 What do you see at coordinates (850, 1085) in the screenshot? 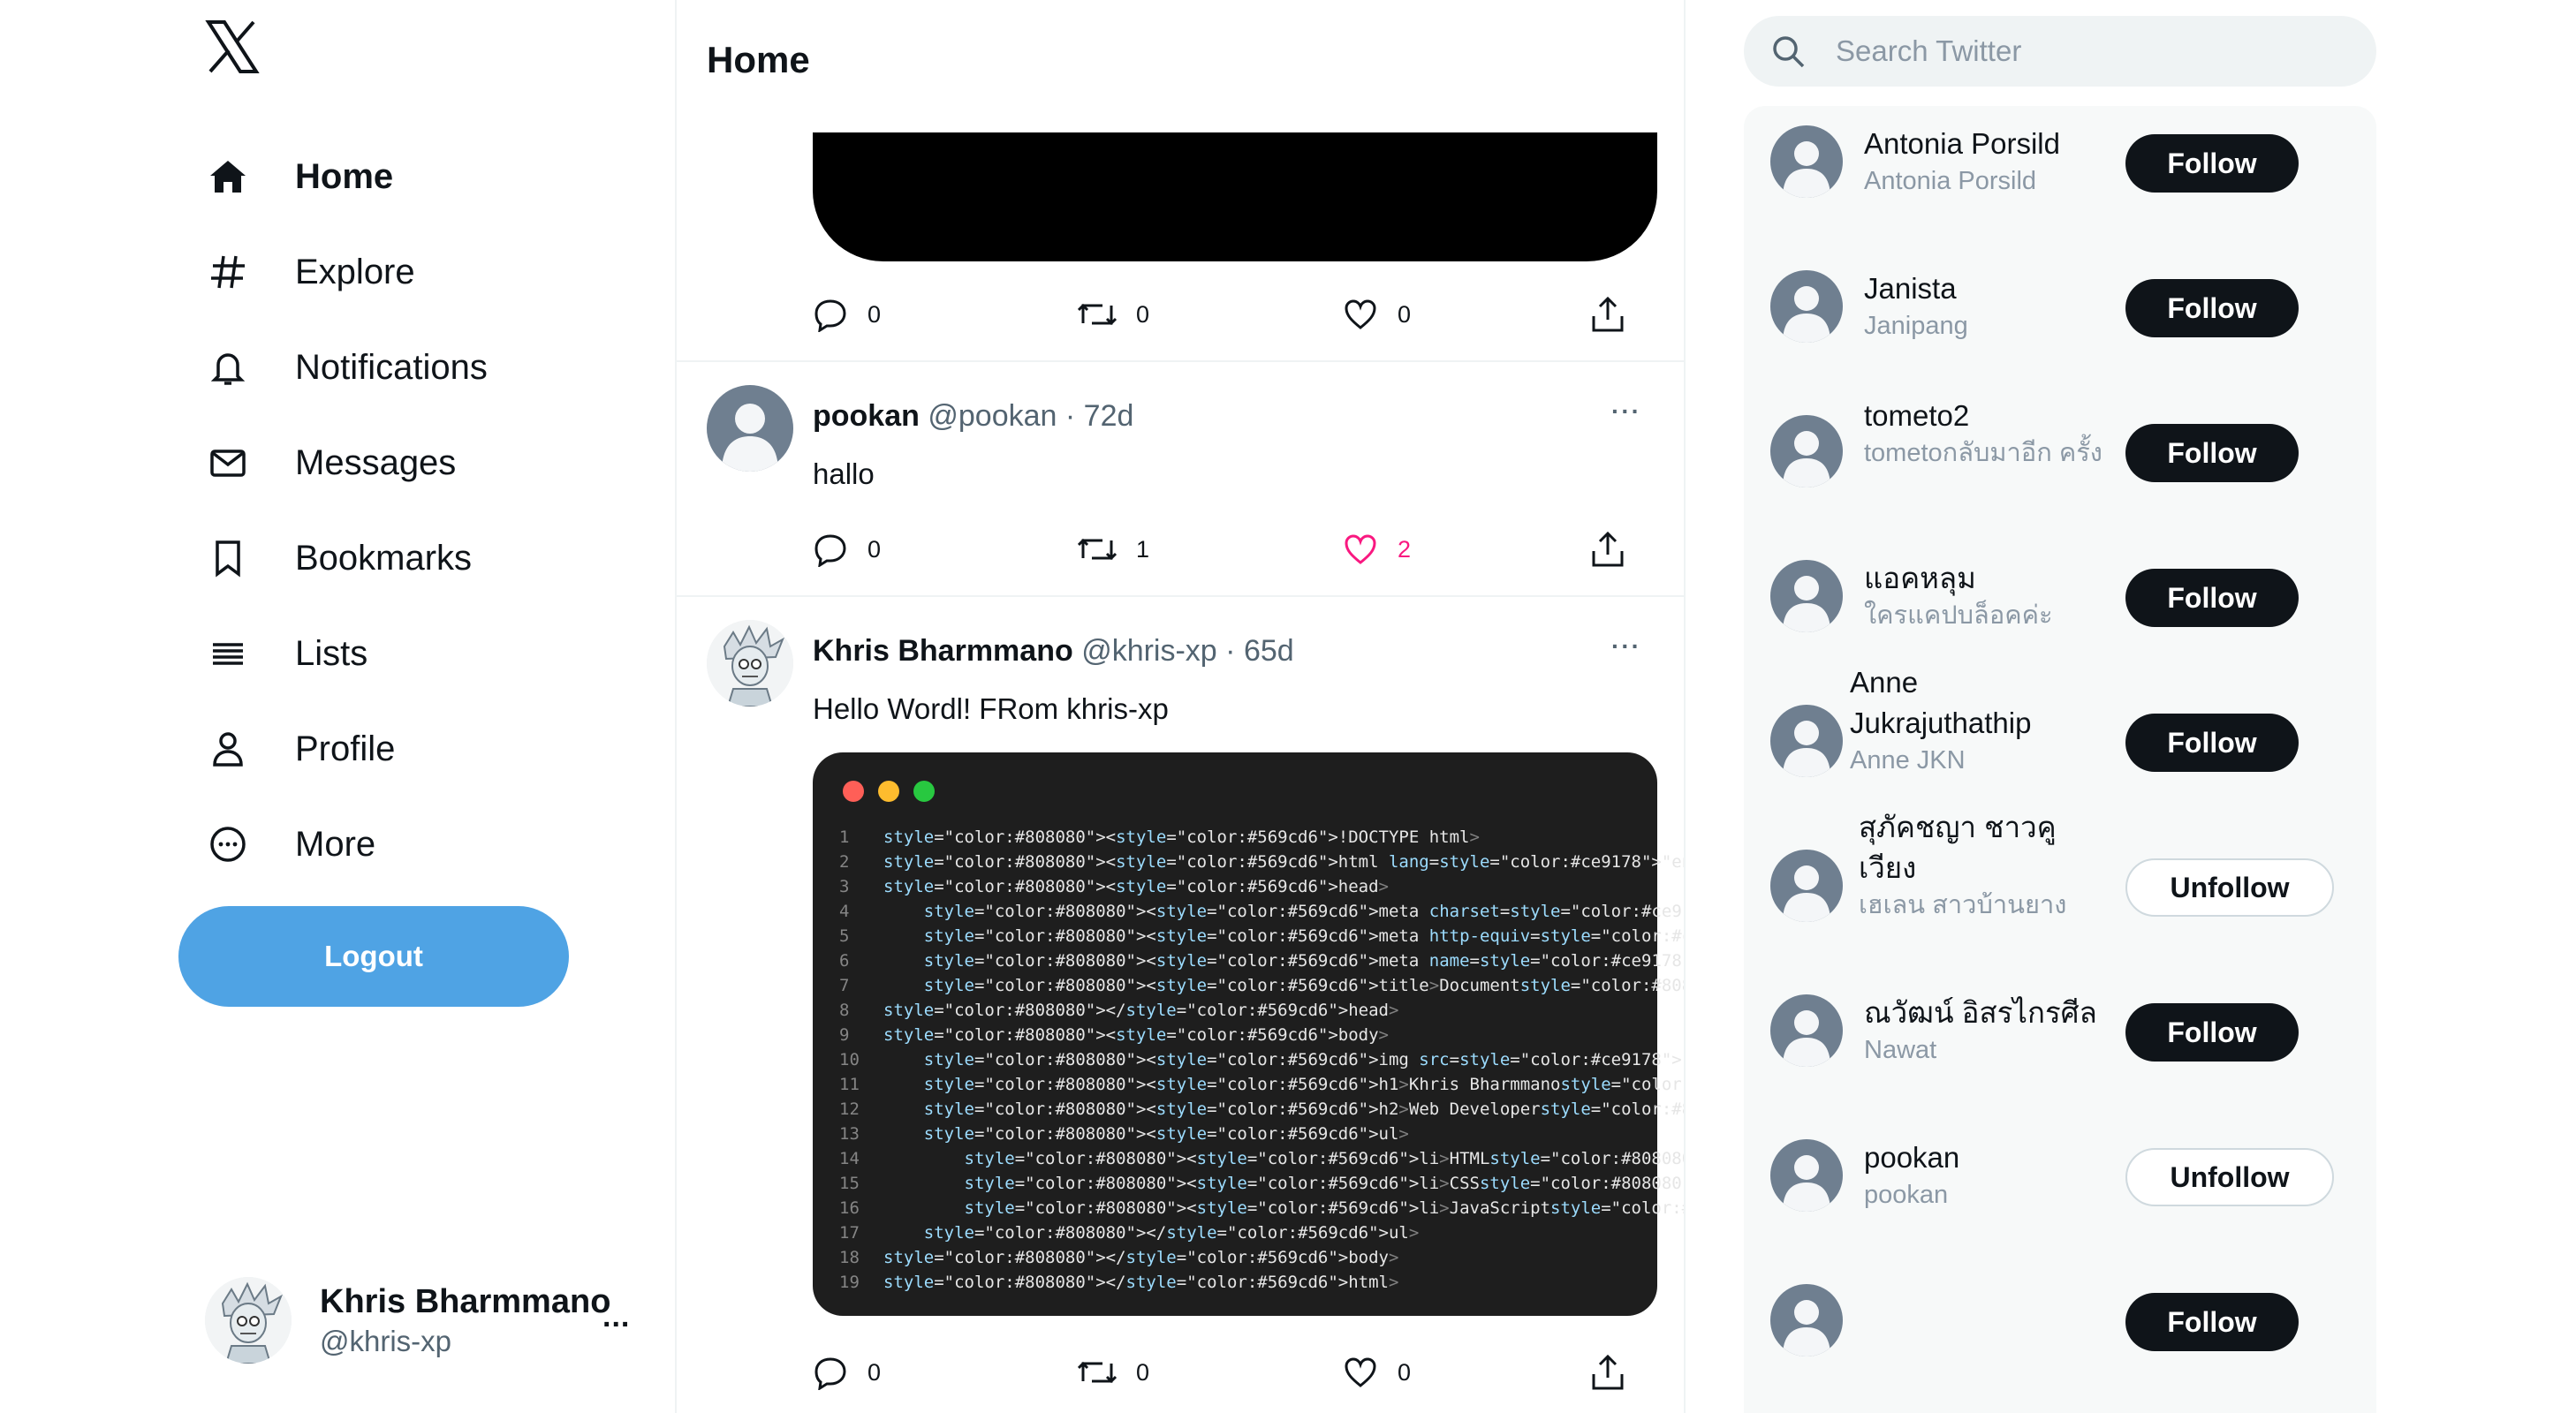
I see `line-number: 11` at bounding box center [850, 1085].